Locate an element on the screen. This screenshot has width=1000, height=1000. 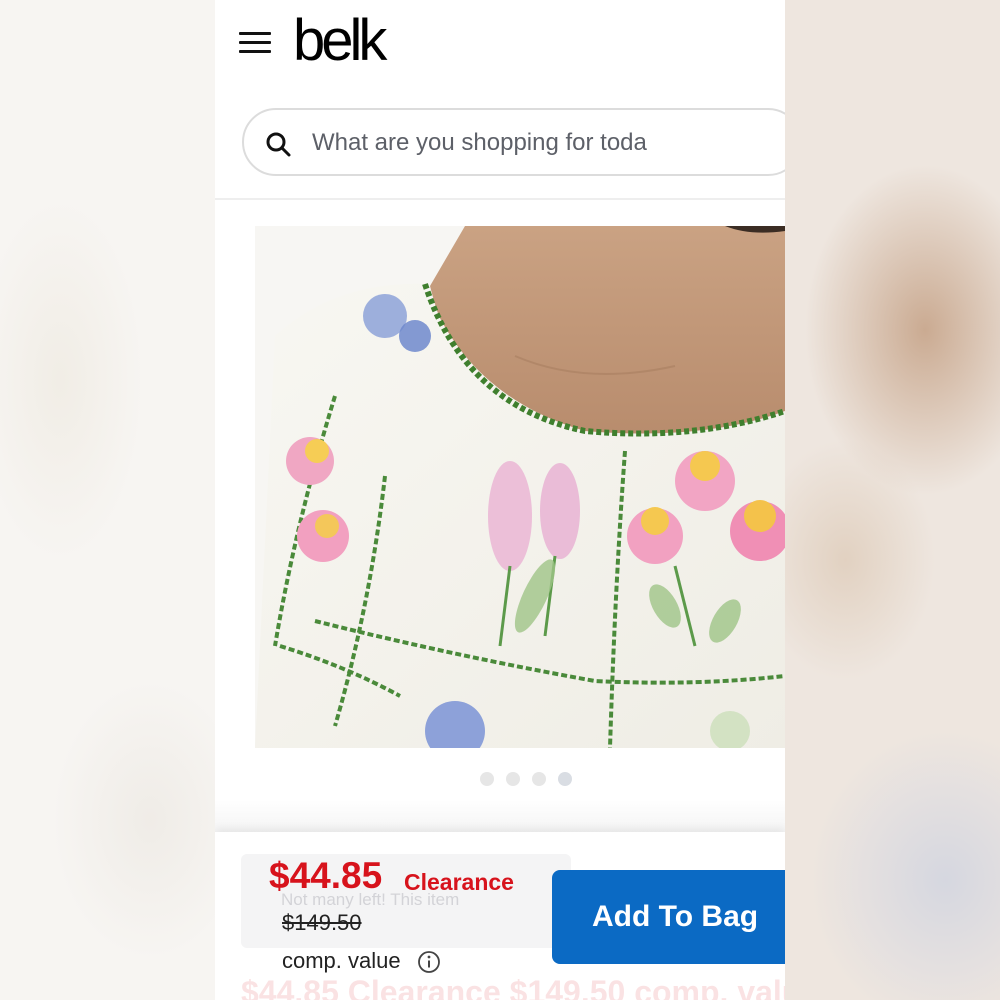
add-to-bag-button: Add To Bag is located at coordinates (668, 917).